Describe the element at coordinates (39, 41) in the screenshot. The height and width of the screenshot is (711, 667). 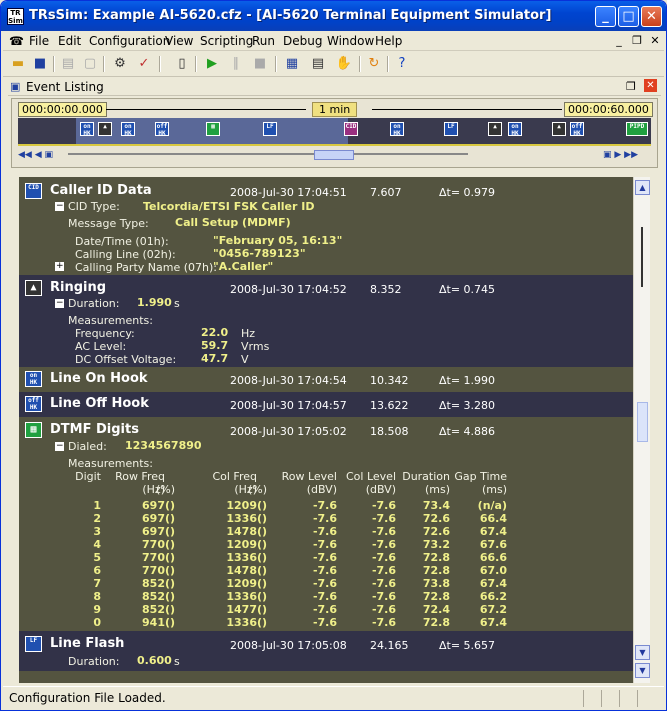
I see `menu-file: File` at that location.